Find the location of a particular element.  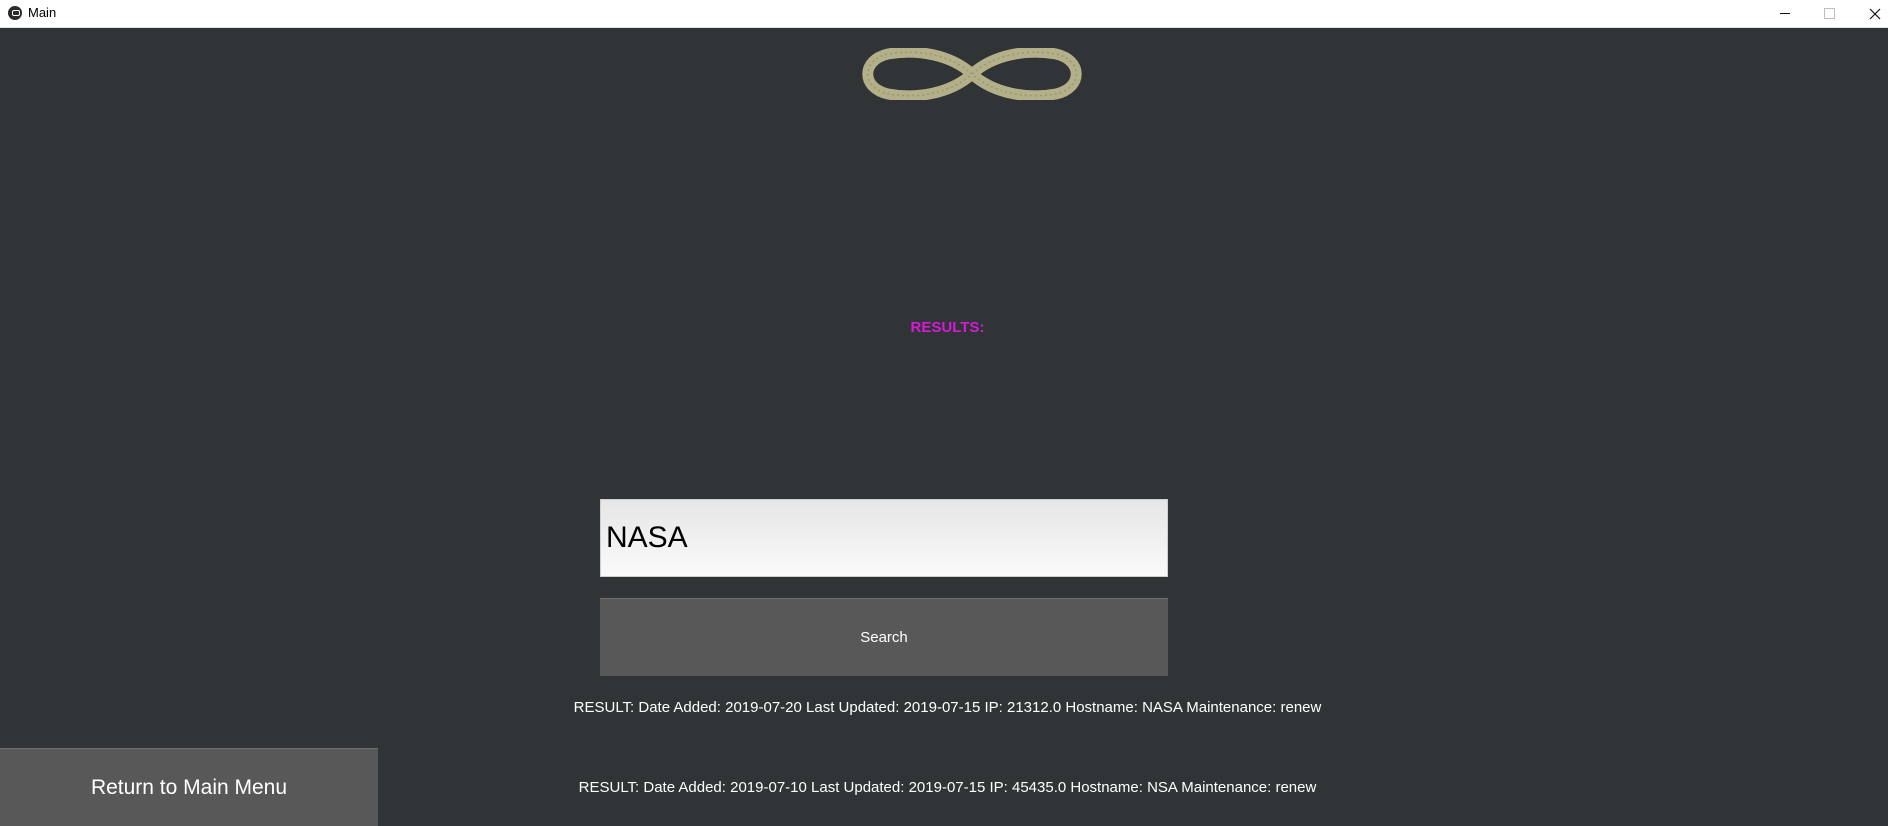

maximize-button is located at coordinates (1829, 13).